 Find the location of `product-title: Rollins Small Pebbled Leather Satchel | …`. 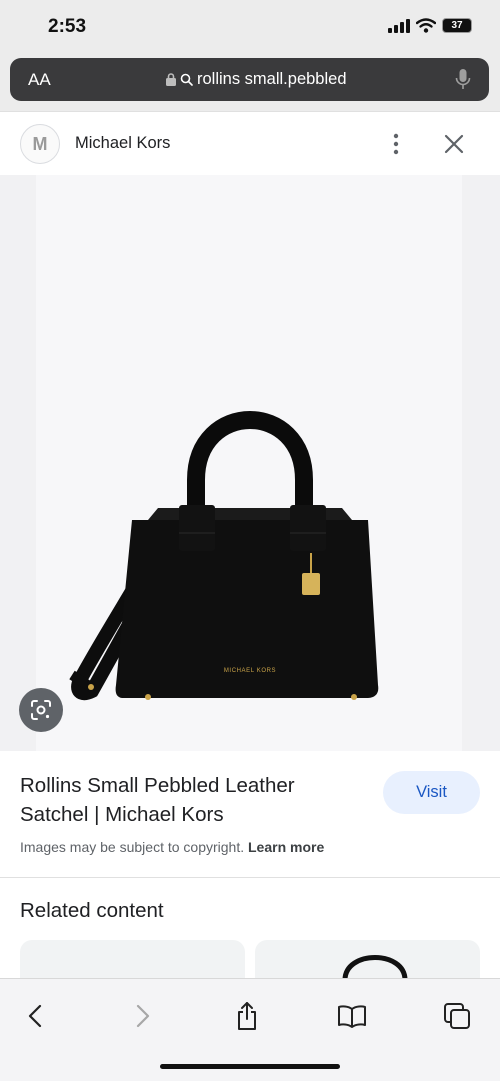

product-title: Rollins Small Pebbled Leather Satchel | … is located at coordinates (185, 800).